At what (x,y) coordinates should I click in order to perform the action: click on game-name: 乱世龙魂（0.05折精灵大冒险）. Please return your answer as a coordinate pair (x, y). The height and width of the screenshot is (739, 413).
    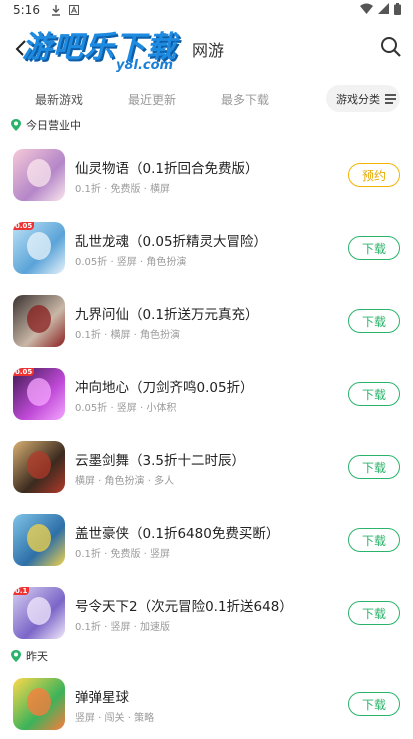
    Looking at the image, I should click on (171, 240).